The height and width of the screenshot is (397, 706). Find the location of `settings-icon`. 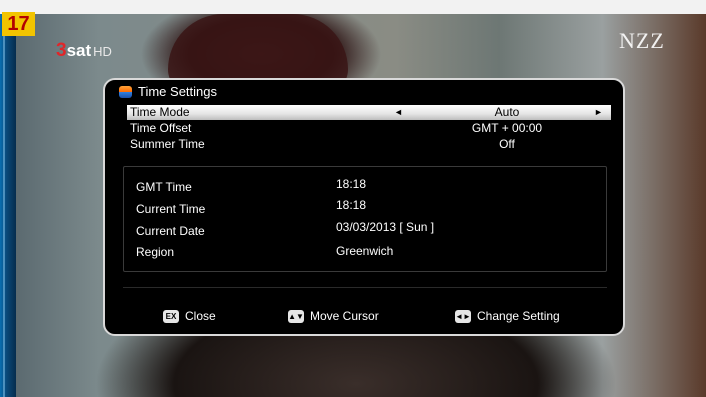

settings-icon is located at coordinates (125, 91).